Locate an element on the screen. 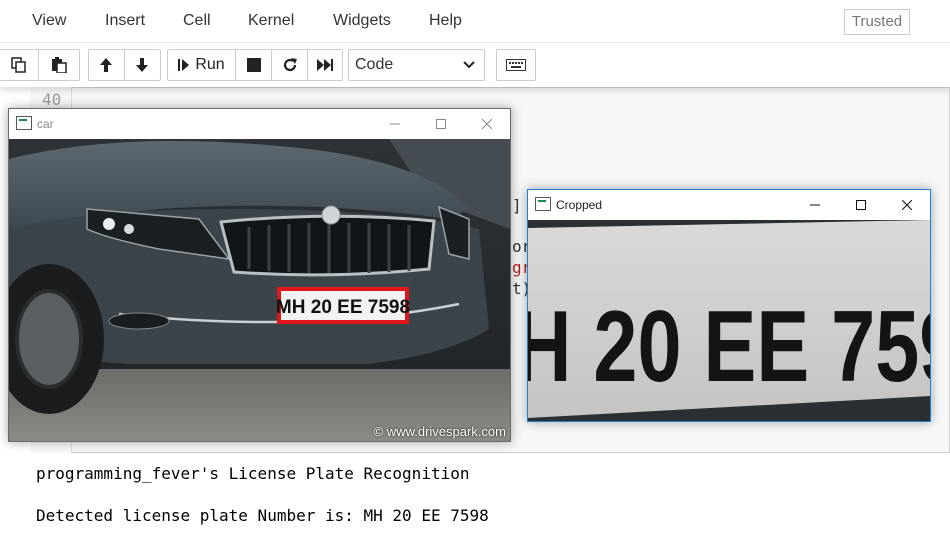 The image size is (950, 540). window-title: Cropped is located at coordinates (579, 205).